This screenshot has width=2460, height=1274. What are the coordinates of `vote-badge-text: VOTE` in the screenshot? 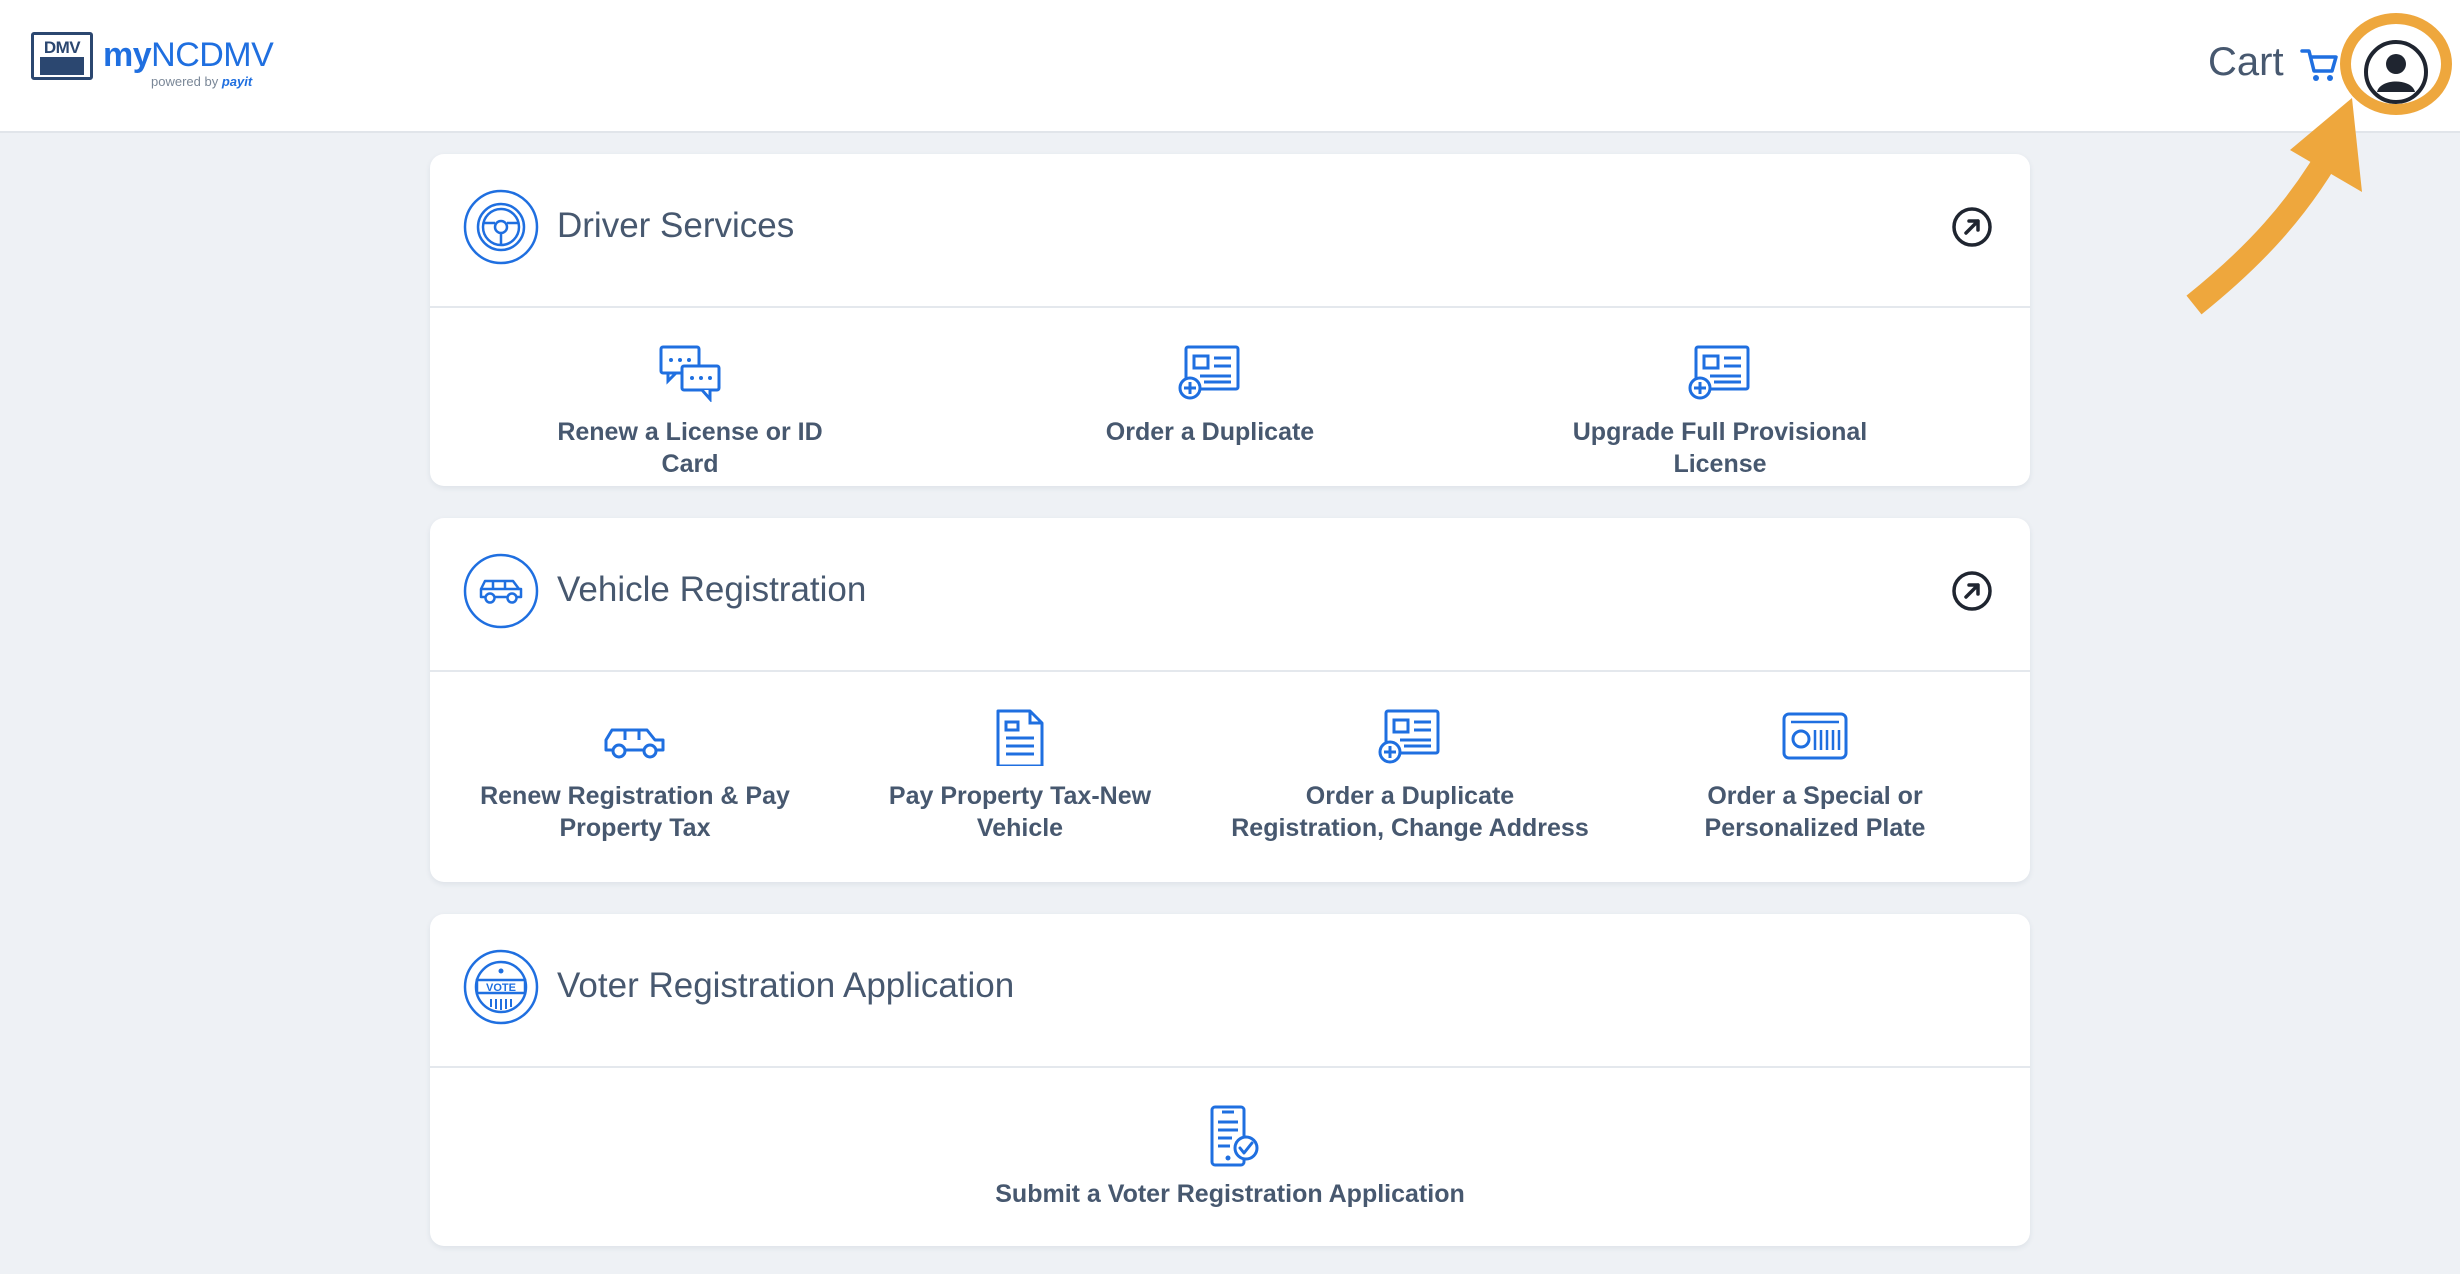 It's located at (501, 988).